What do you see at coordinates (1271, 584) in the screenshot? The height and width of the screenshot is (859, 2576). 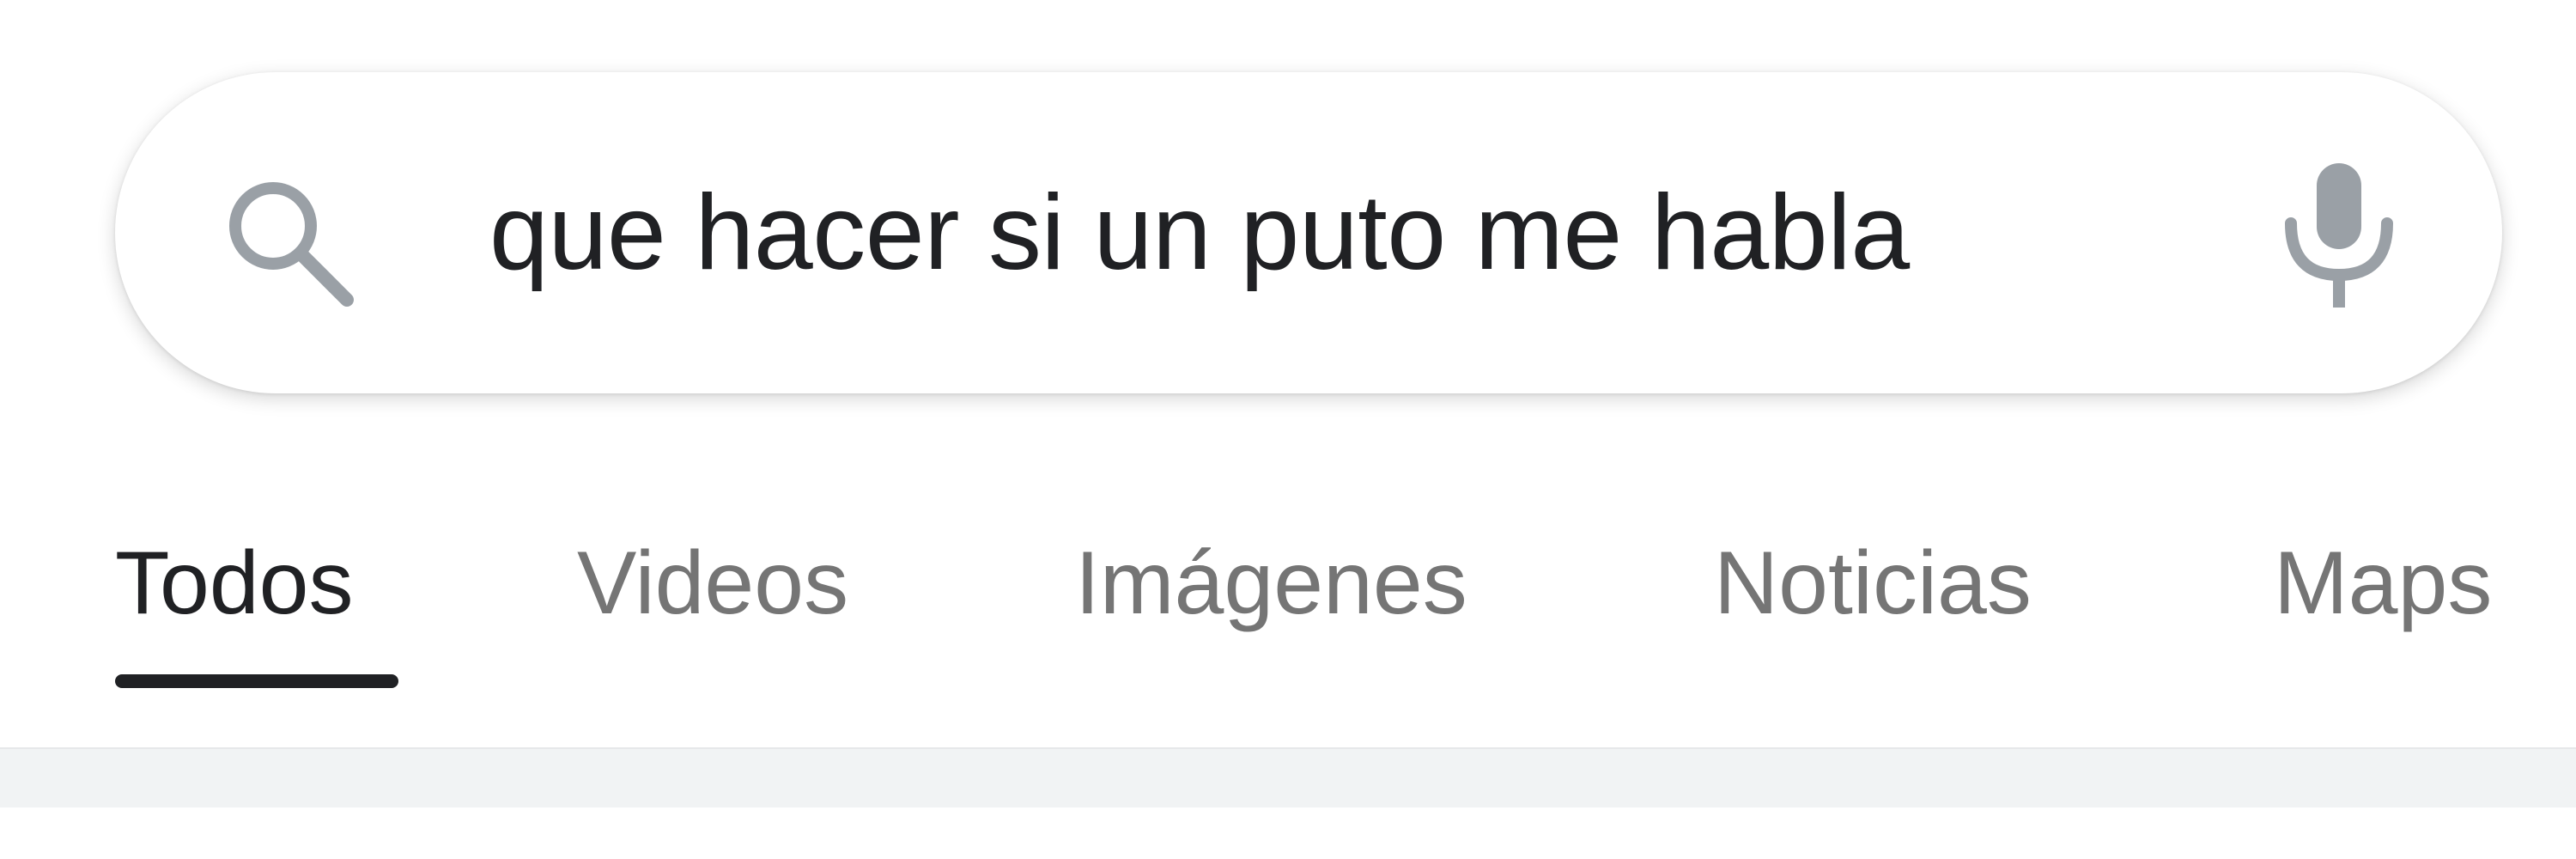 I see `tab-imagenes: Imágenes` at bounding box center [1271, 584].